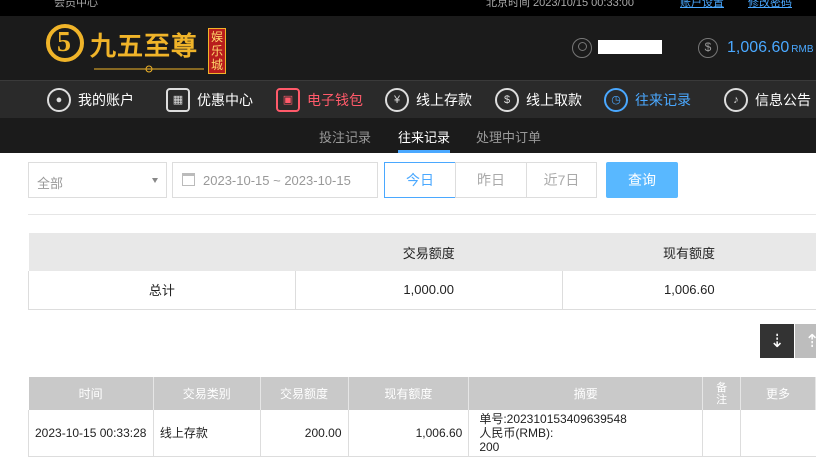  What do you see at coordinates (303, 433) in the screenshot?
I see `record-amount: 200.00` at bounding box center [303, 433].